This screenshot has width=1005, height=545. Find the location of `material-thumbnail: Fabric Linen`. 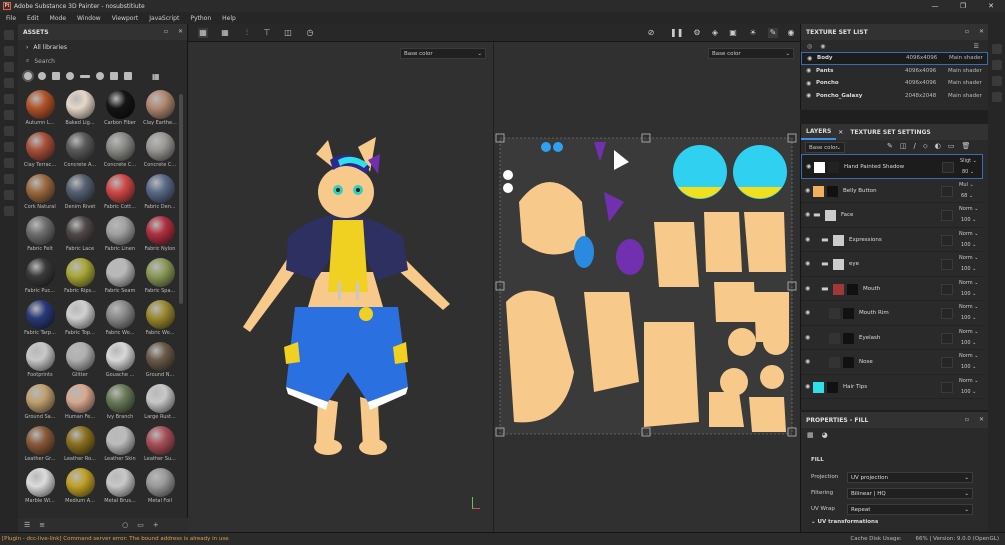

material-thumbnail: Fabric Linen is located at coordinates (120, 234).